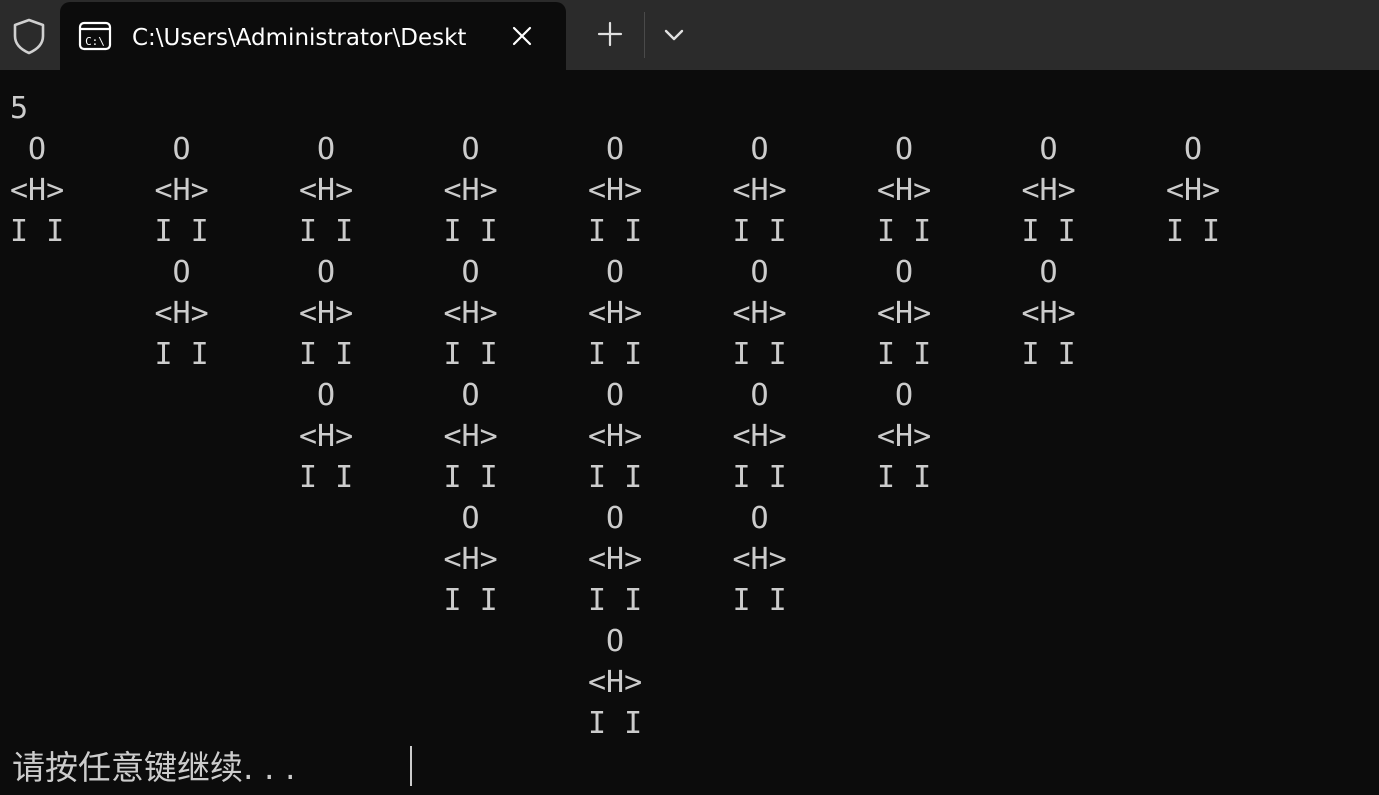 This screenshot has width=1379, height=795. What do you see at coordinates (326, 682) in the screenshot?
I see `console-line: <H>` at bounding box center [326, 682].